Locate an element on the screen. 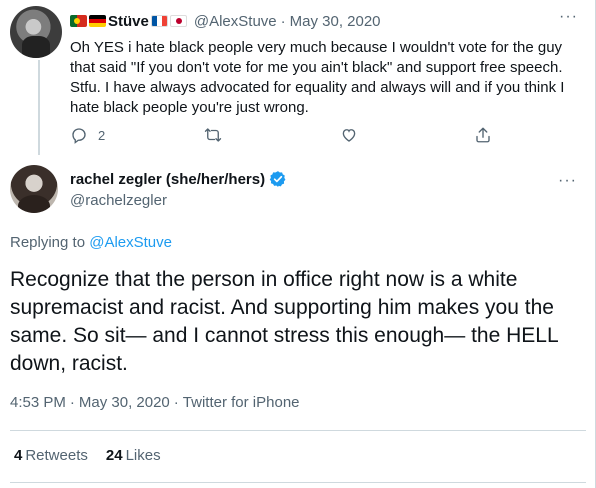 The width and height of the screenshot is (596, 488). reply-button: 2 is located at coordinates (87, 135).